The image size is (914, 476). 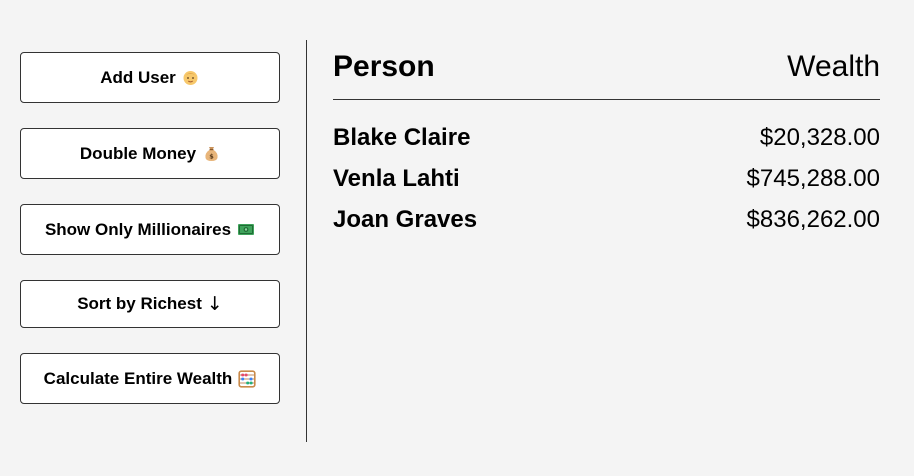 I want to click on person-name: Joan Graves, so click(x=405, y=219).